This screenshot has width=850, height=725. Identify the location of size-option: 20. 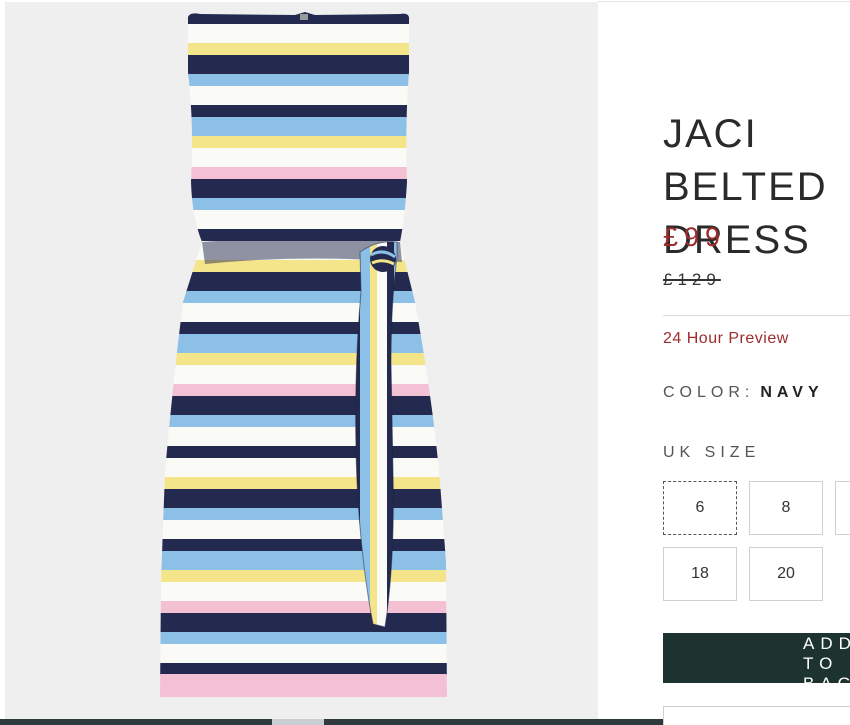
(786, 574).